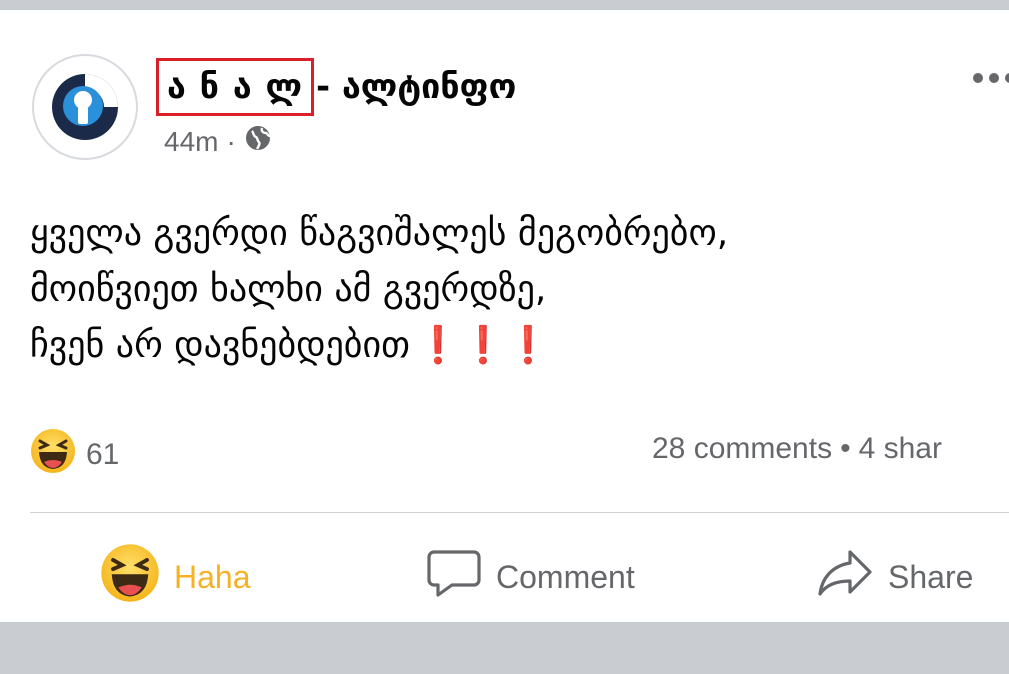 The width and height of the screenshot is (1009, 674). I want to click on exclamation-emoji: ❗❗❗, so click(483, 345).